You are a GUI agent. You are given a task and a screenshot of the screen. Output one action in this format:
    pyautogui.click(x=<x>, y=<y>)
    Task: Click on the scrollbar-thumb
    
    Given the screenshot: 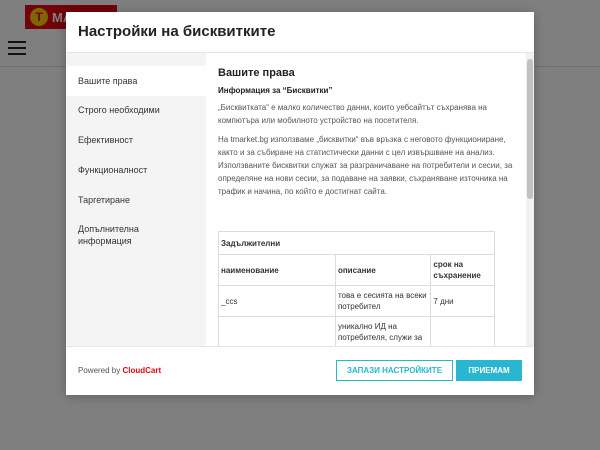 What is the action you would take?
    pyautogui.click(x=530, y=129)
    